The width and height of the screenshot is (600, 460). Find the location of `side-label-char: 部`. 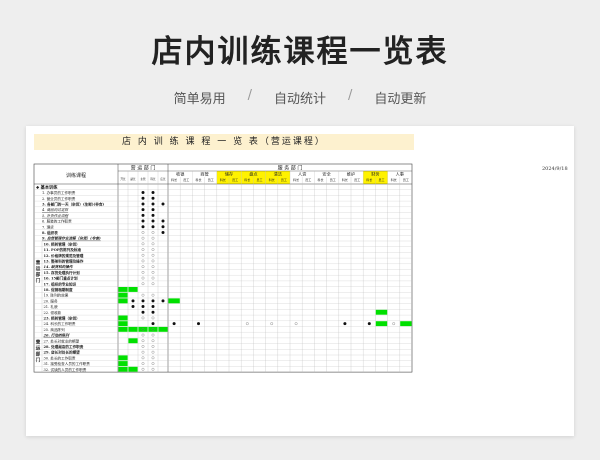

side-label-char: 部 is located at coordinates (38, 274).